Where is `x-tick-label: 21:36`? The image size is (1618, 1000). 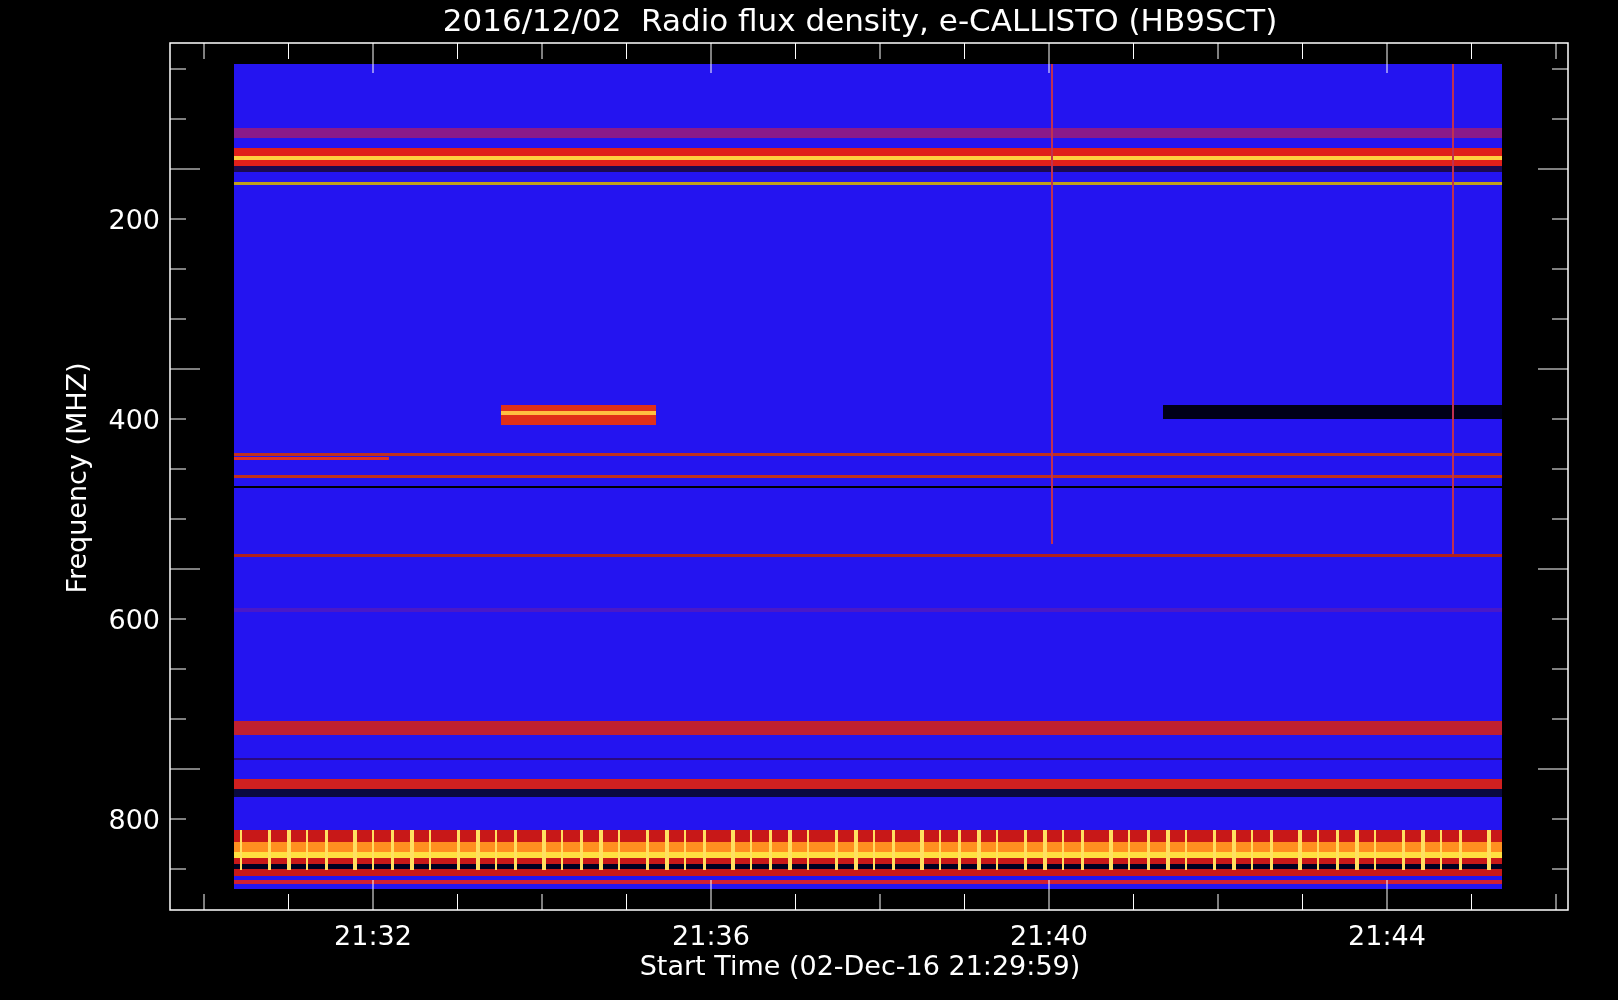
x-tick-label: 21:36 is located at coordinates (711, 935).